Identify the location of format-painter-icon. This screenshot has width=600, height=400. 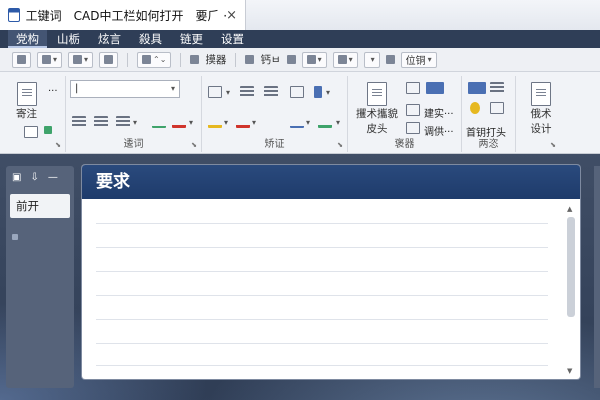
(48, 130).